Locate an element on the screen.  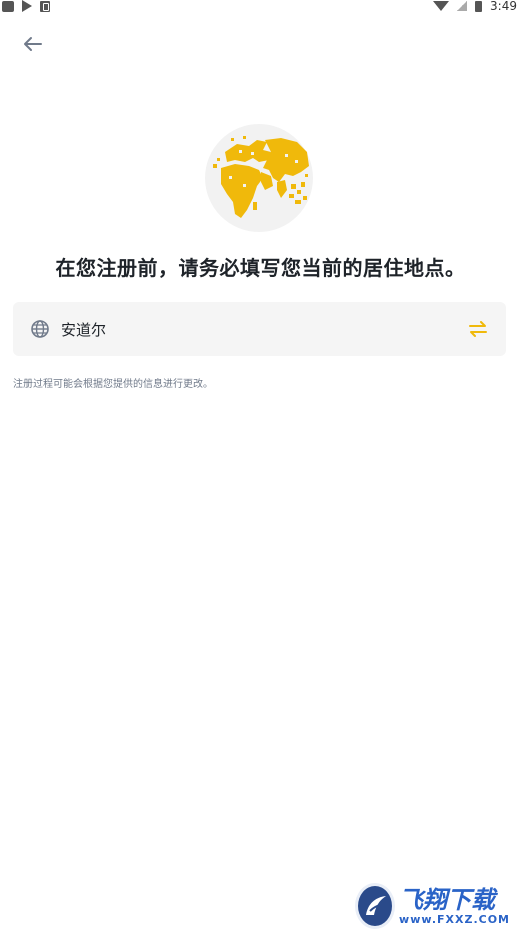
app-notification-icon is located at coordinates (45, 6).